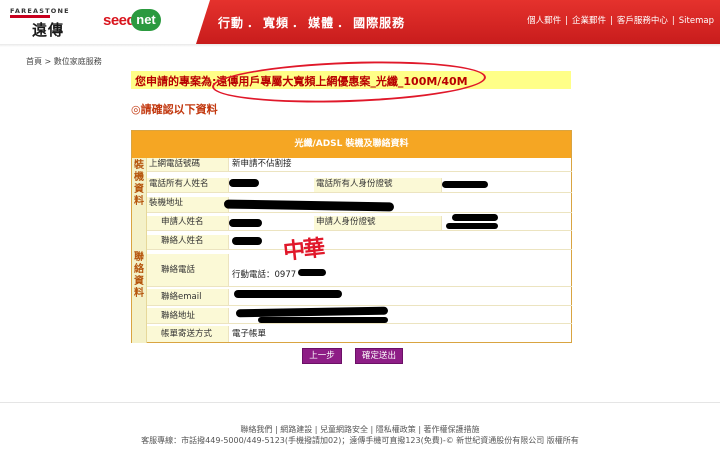 Image resolution: width=720 pixels, height=451 pixels. What do you see at coordinates (249, 334) in the screenshot?
I see `value-billing: 電子帳單` at bounding box center [249, 334].